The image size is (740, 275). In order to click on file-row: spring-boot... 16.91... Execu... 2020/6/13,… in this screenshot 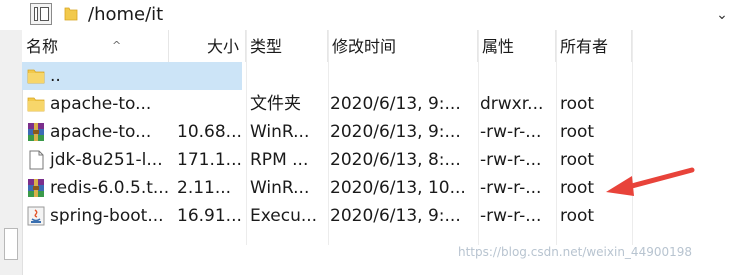, I will do `click(381, 216)`.